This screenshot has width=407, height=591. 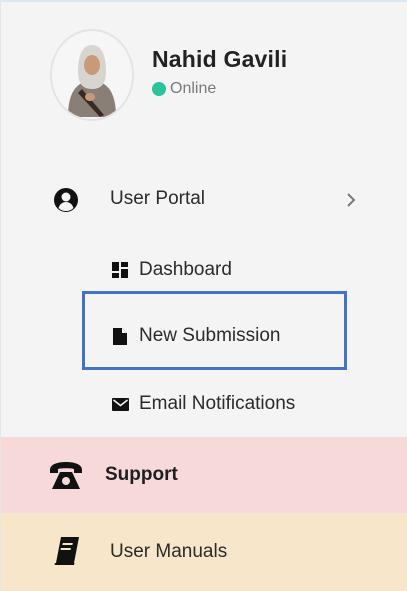 What do you see at coordinates (159, 89) in the screenshot?
I see `online-status-dot-icon` at bounding box center [159, 89].